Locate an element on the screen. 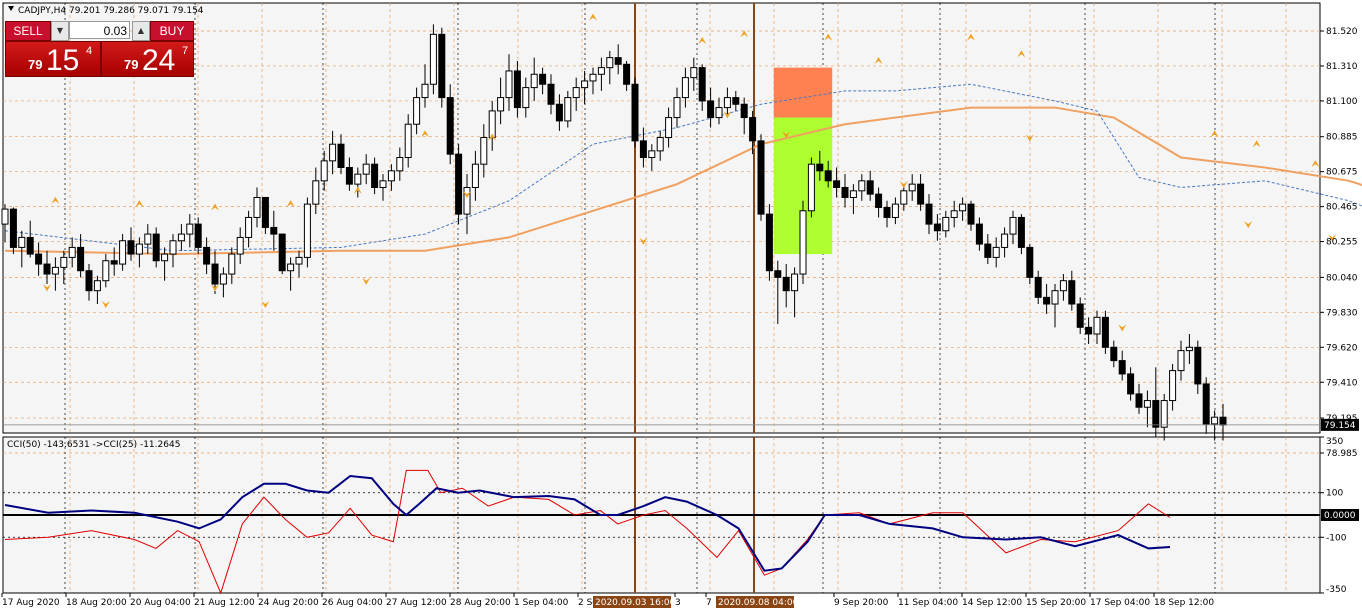 The width and height of the screenshot is (1362, 612). time-tick-label: 11 Sep 04:00 is located at coordinates (928, 603).